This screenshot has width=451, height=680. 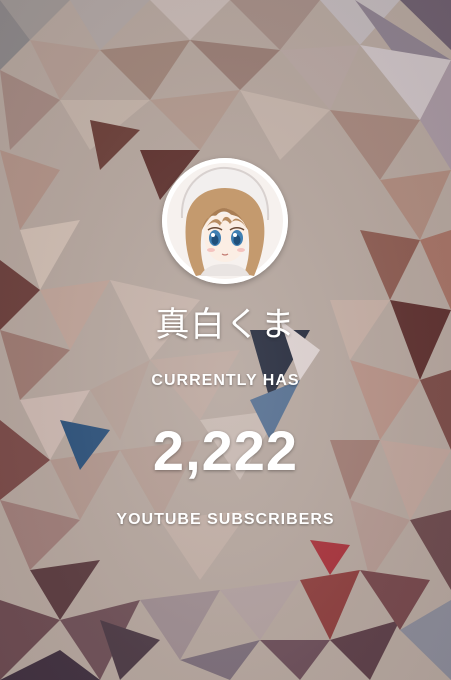 What do you see at coordinates (225, 450) in the screenshot?
I see `subscriber-count: 2,222` at bounding box center [225, 450].